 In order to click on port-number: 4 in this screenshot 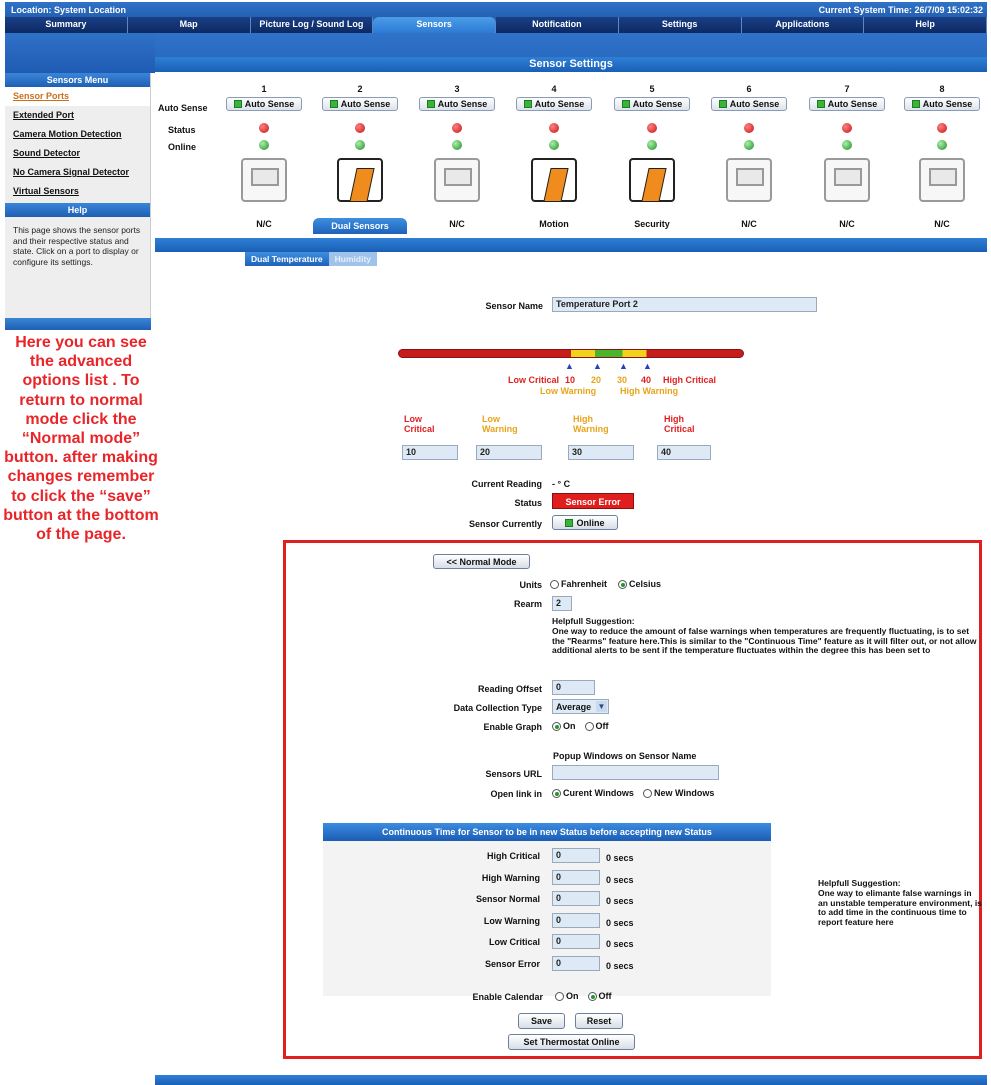, I will do `click(554, 89)`.